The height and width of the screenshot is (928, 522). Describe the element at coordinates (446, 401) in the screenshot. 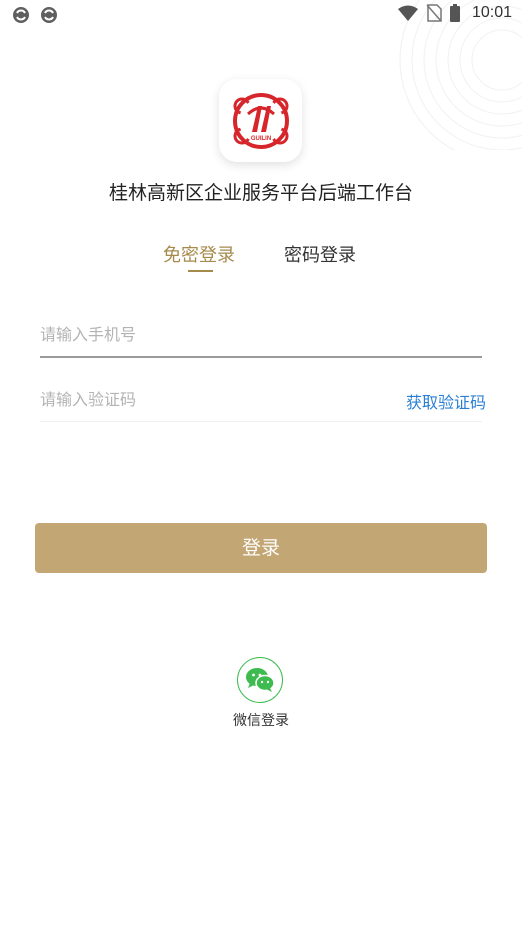

I see `get-code-button: 获取验证码` at that location.